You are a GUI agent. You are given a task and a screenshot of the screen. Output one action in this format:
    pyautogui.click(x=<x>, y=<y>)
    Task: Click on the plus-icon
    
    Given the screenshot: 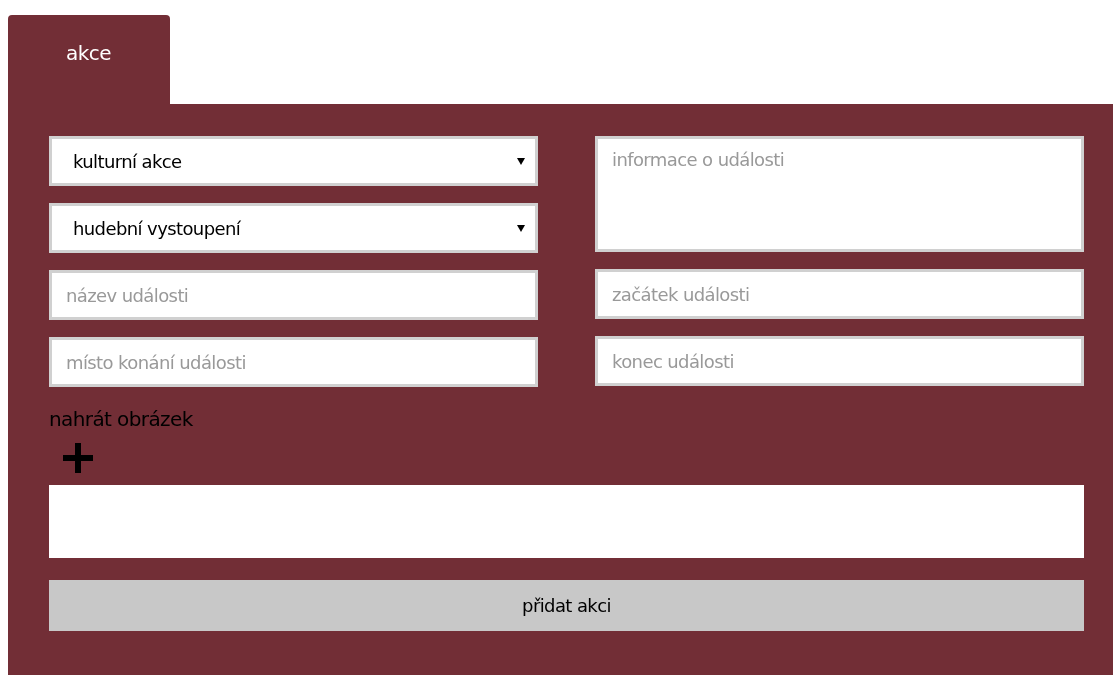 What is the action you would take?
    pyautogui.click(x=78, y=458)
    